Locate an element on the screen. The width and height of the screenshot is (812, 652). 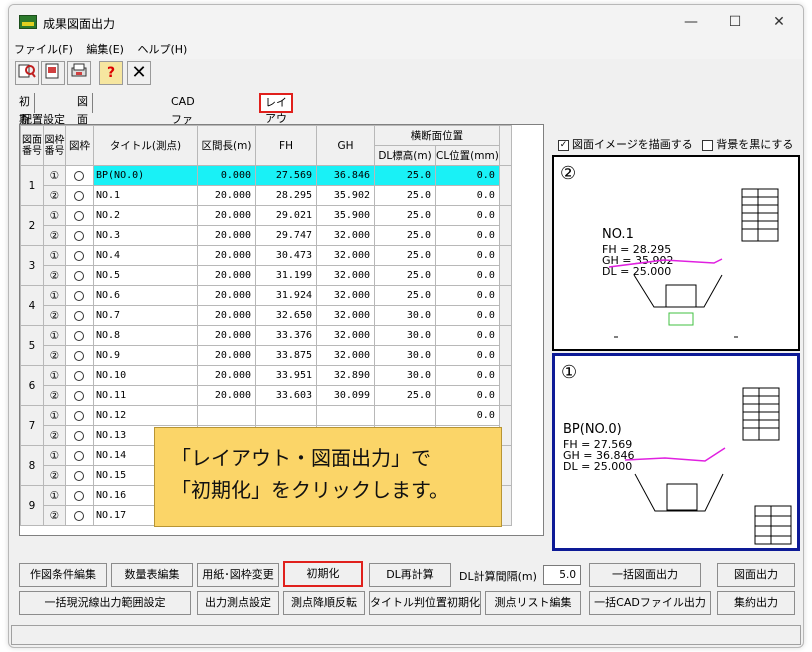
gh-cell: 35.902 is located at coordinates (345, 195).